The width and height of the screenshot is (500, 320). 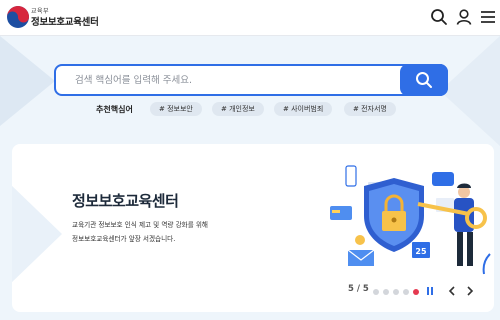 What do you see at coordinates (488, 17) in the screenshot?
I see `menu-icon` at bounding box center [488, 17].